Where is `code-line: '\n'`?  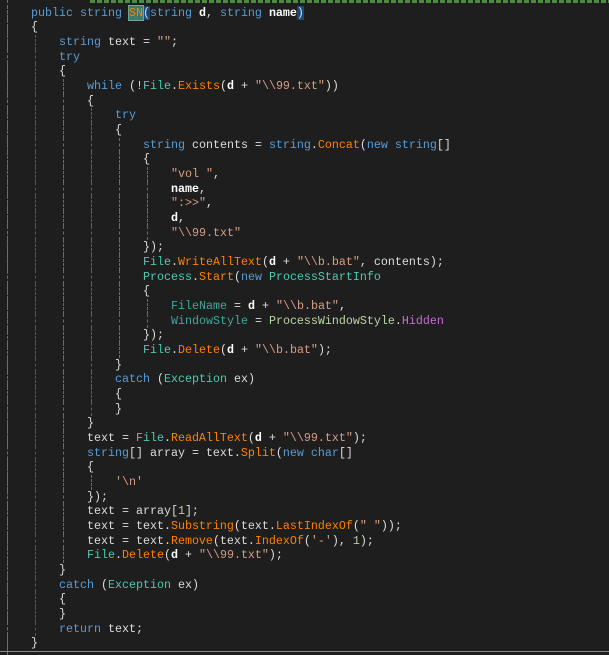 code-line: '\n' is located at coordinates (129, 482).